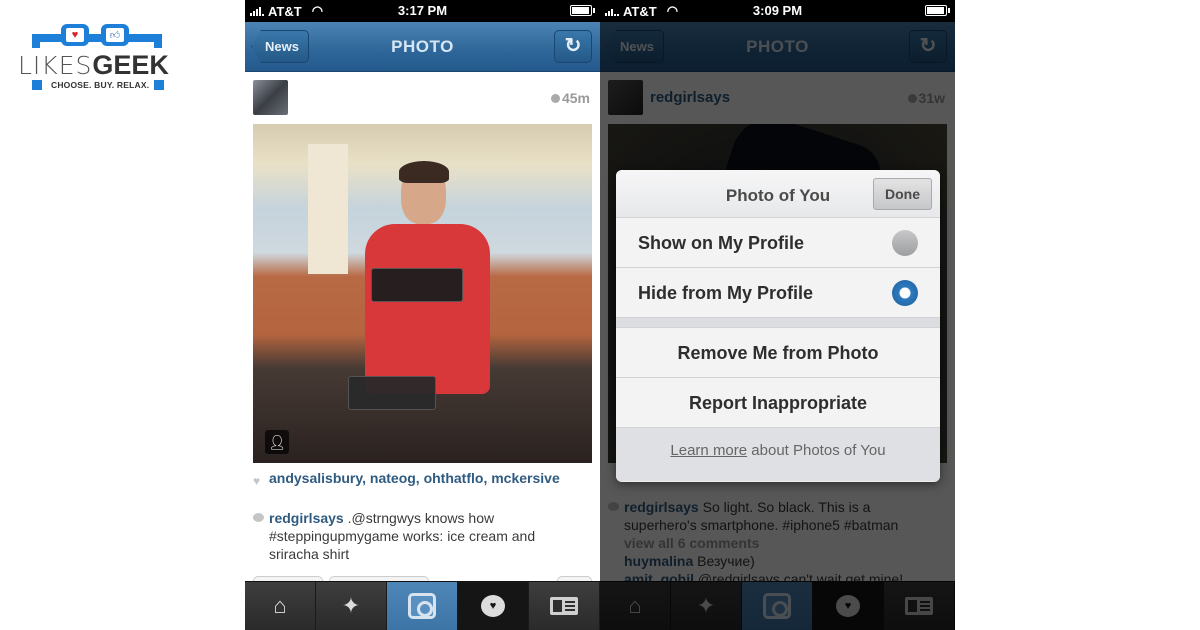 The image size is (1200, 630). I want to click on liker-link: mckersive, so click(525, 478).